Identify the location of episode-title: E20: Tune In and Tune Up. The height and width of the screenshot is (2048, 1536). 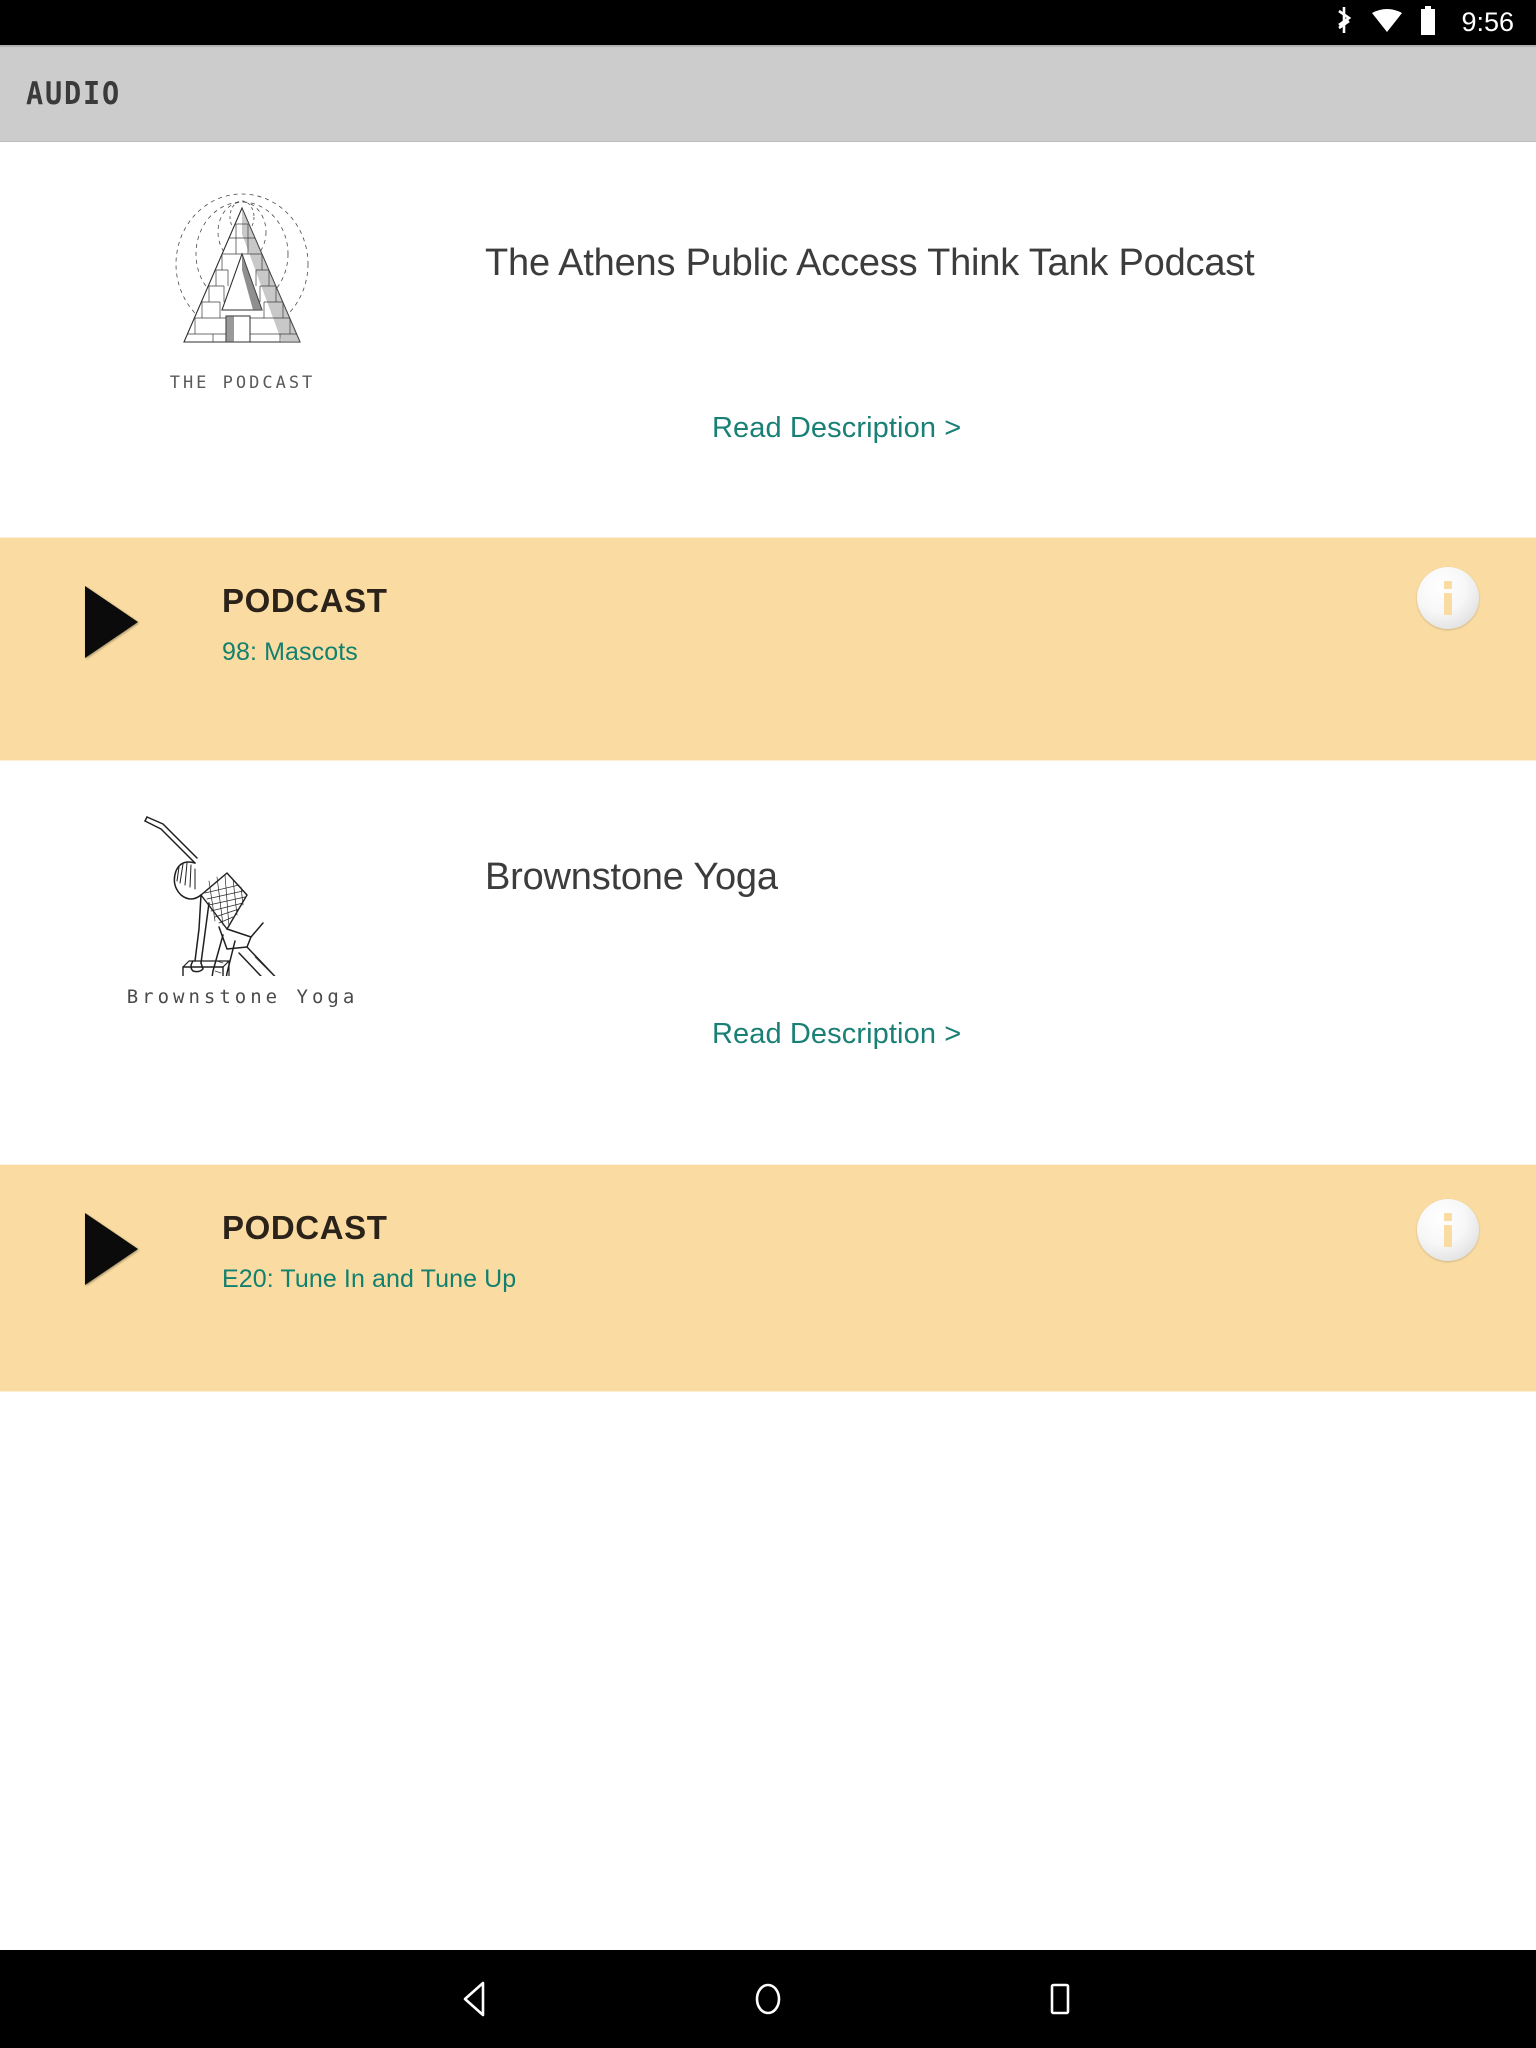
(369, 1279).